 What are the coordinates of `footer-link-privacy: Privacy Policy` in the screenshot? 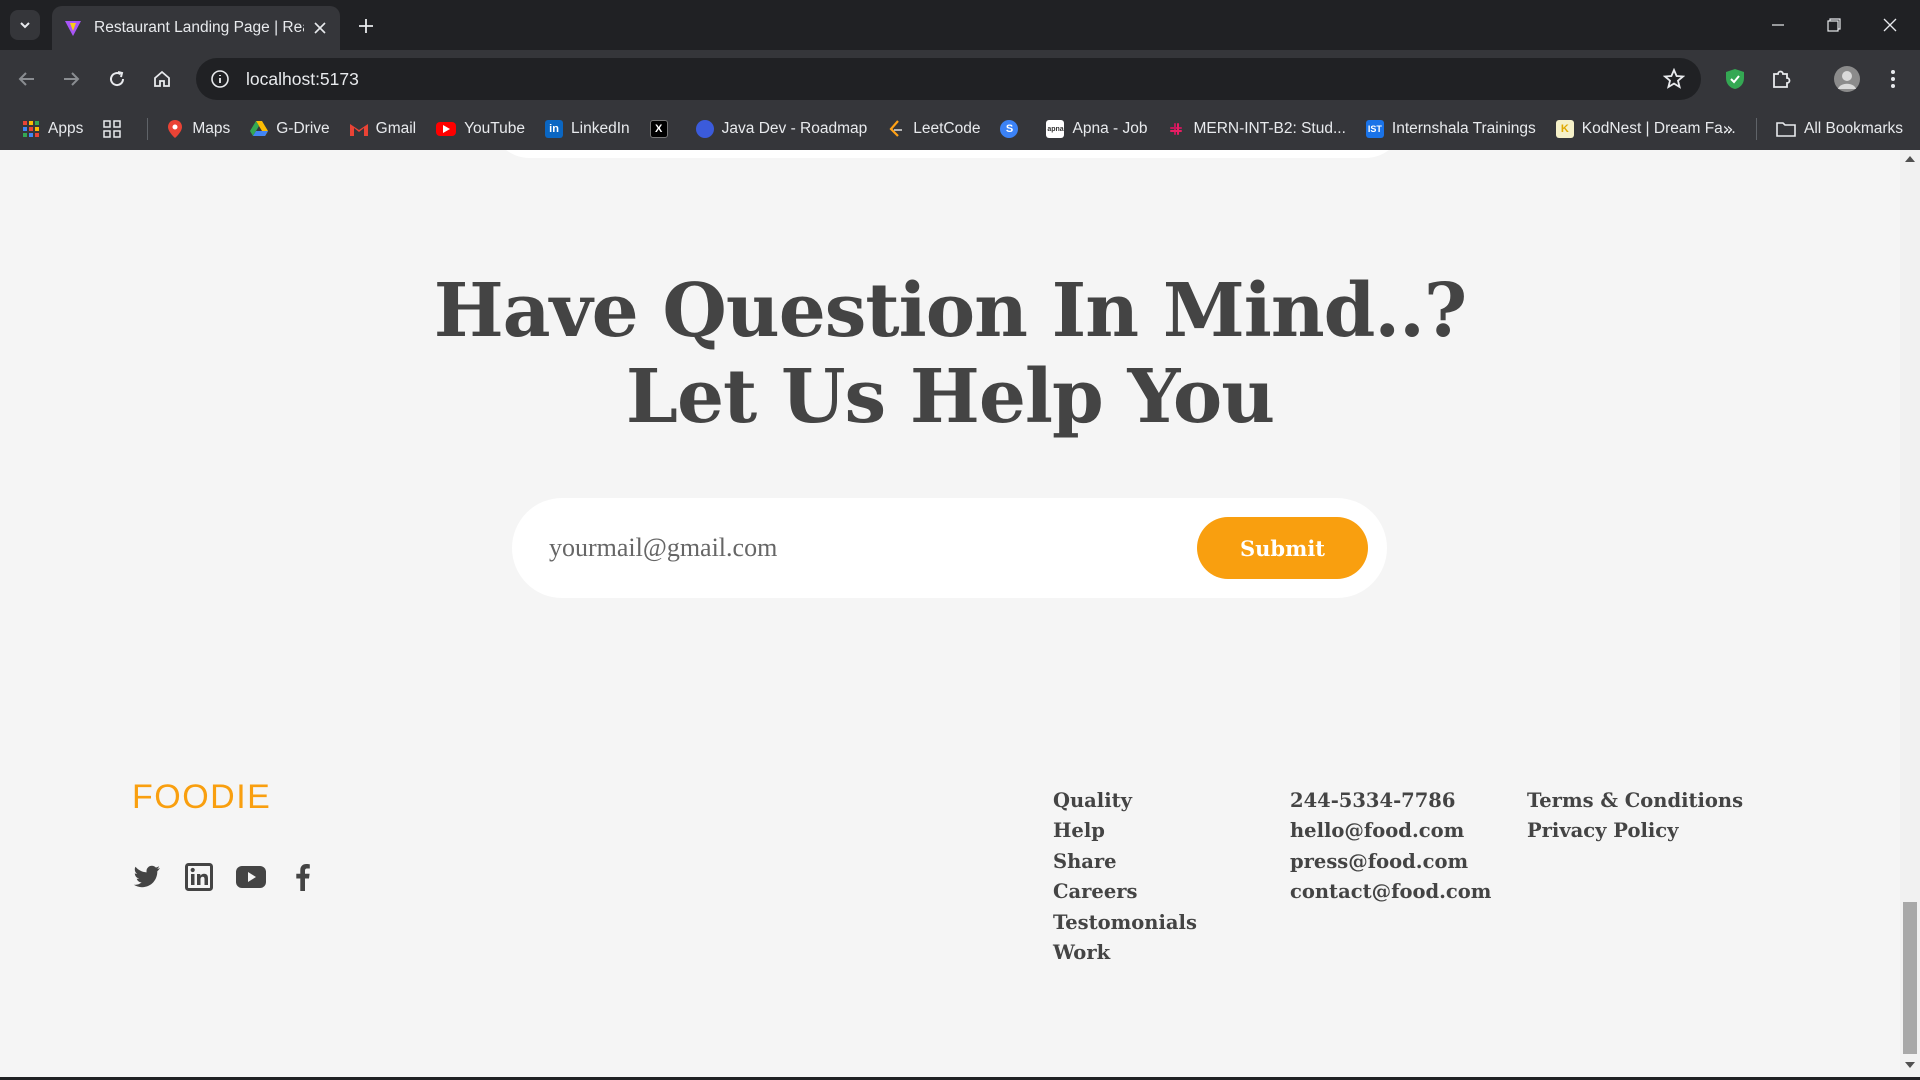 It's located at (1635, 831).